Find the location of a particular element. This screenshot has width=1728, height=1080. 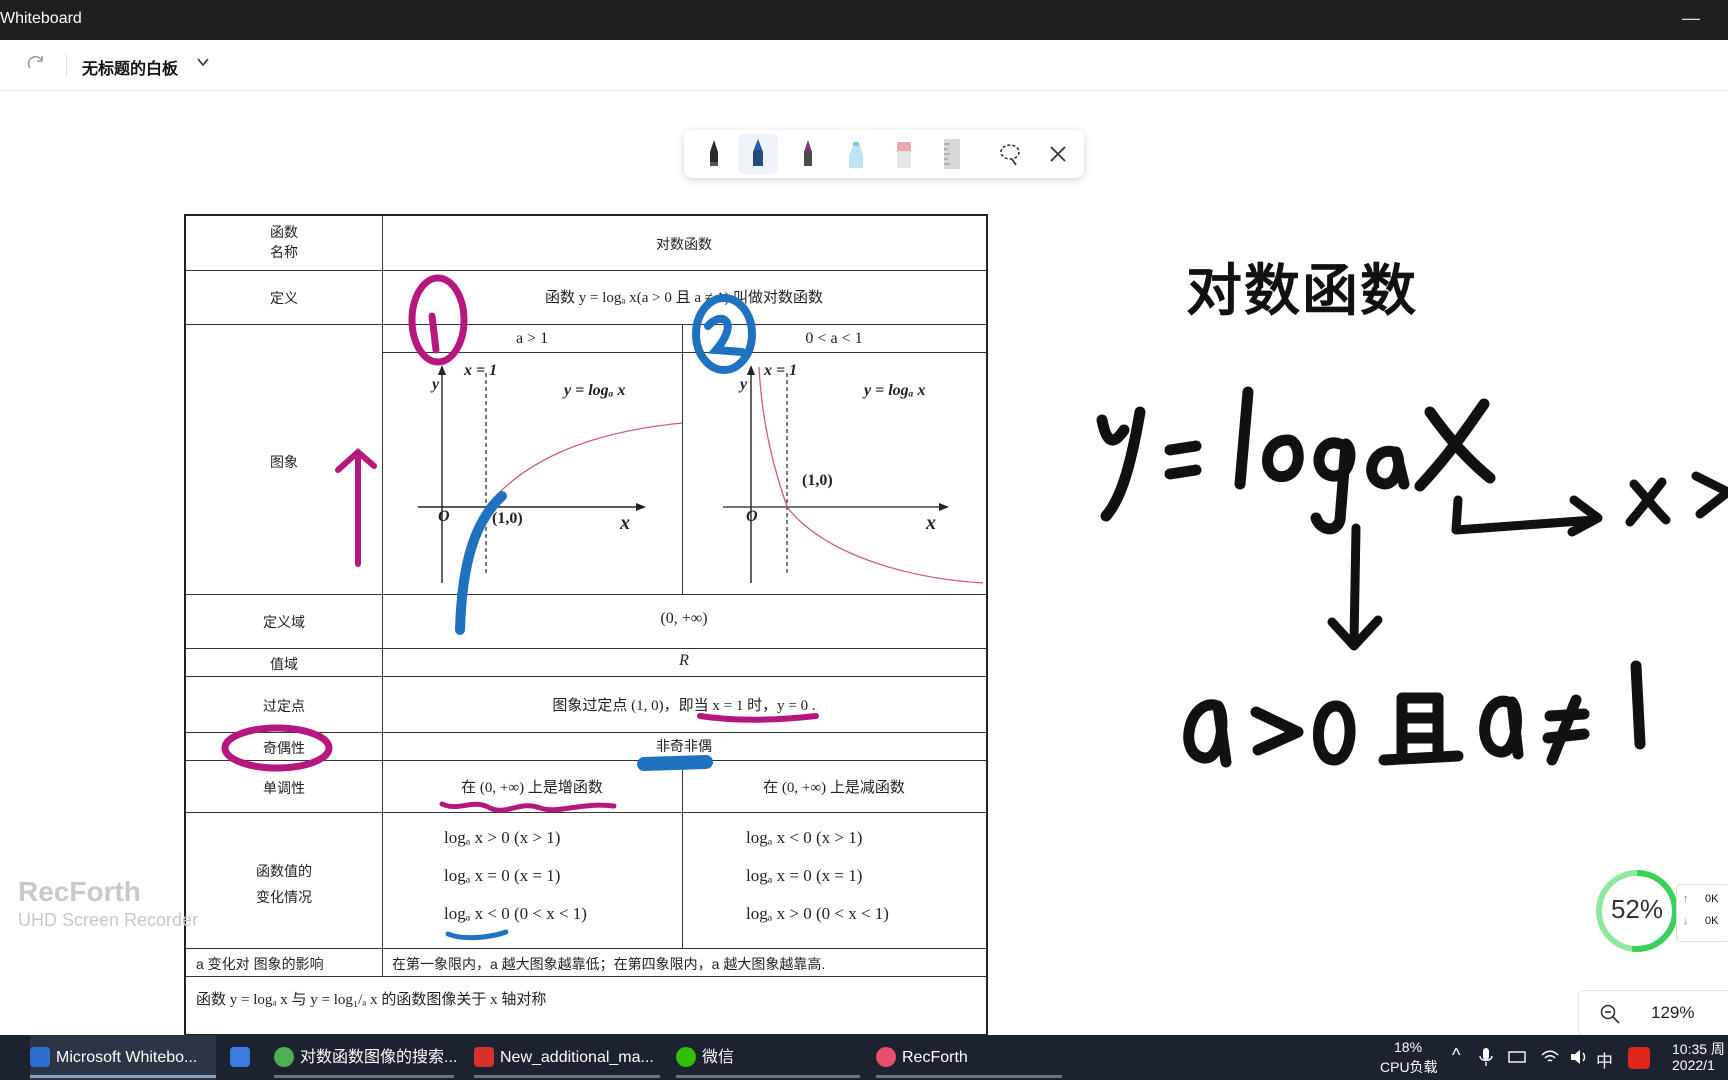

black-pen-icon is located at coordinates (714, 154).